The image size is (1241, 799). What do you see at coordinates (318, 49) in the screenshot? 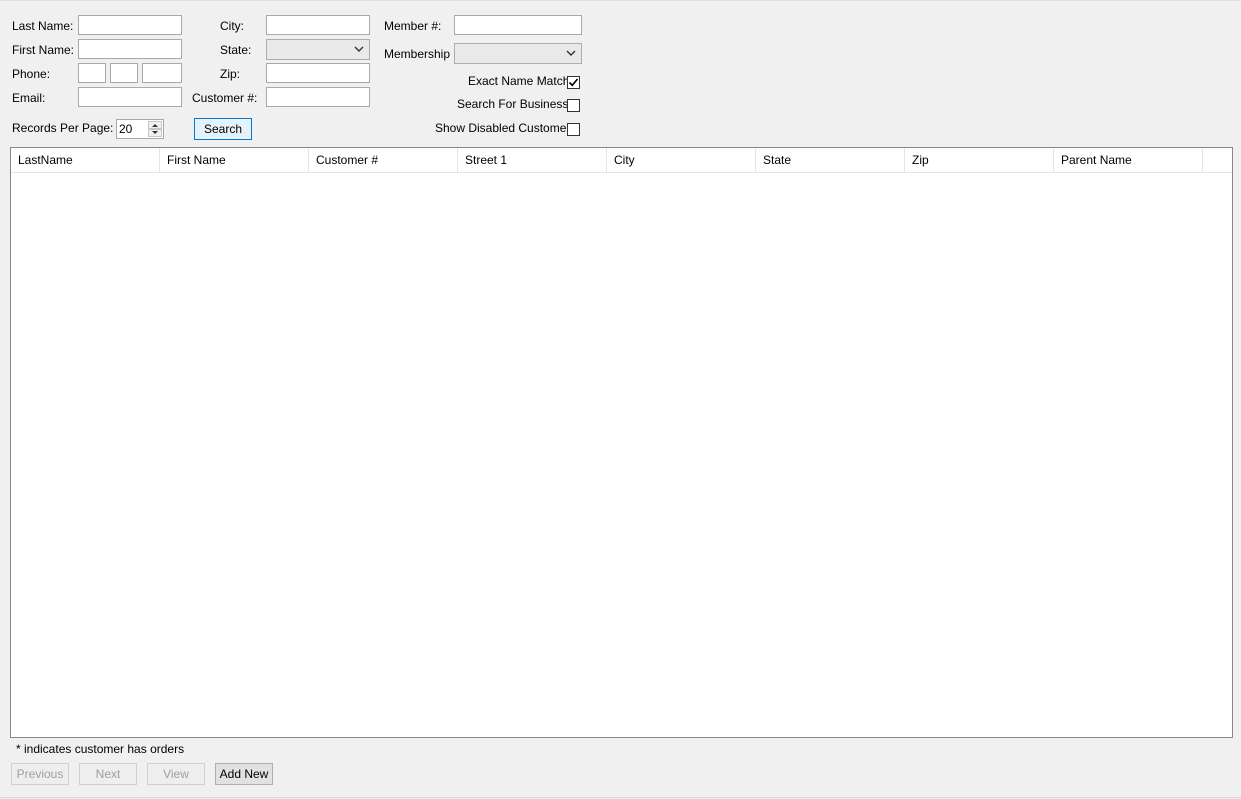
I see `state-select` at bounding box center [318, 49].